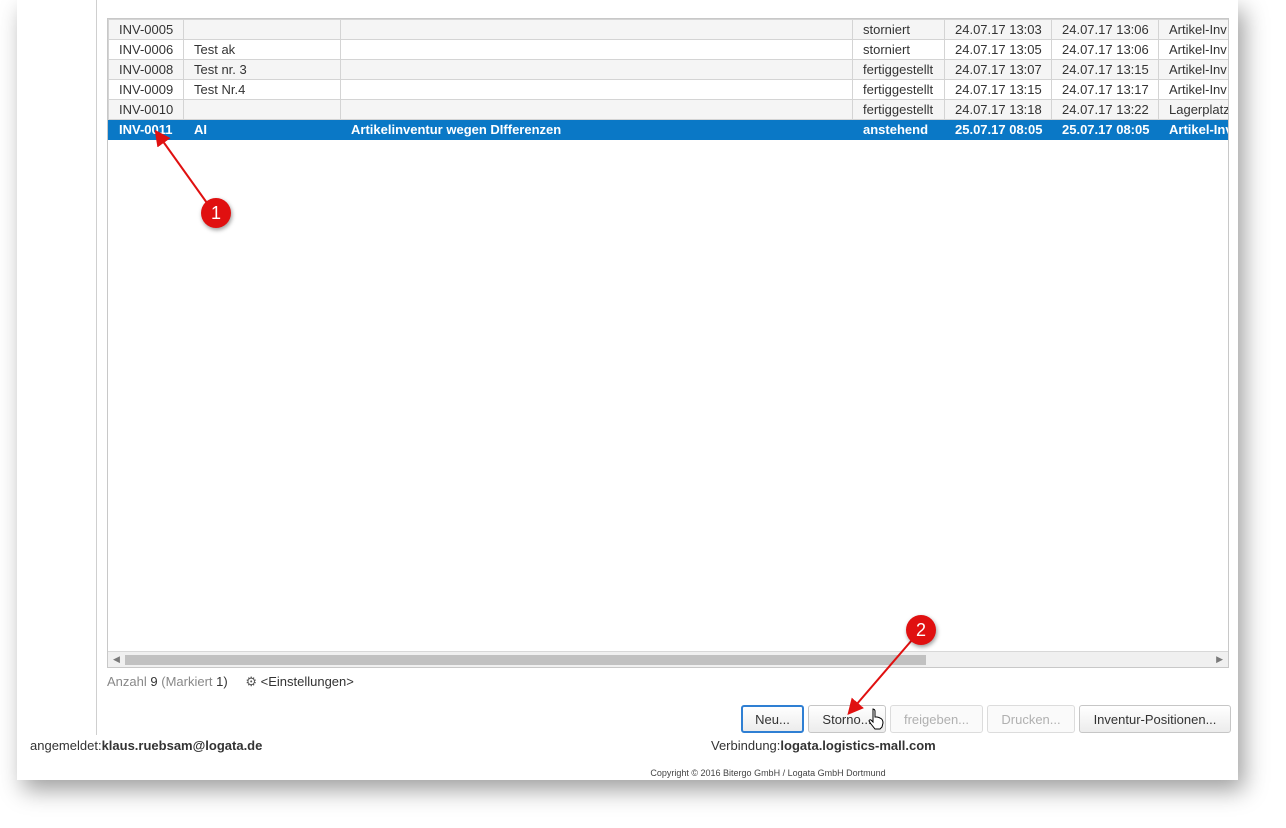 This screenshot has height=828, width=1286. Describe the element at coordinates (216, 213) in the screenshot. I see `annotation-marker-1: 1` at that location.